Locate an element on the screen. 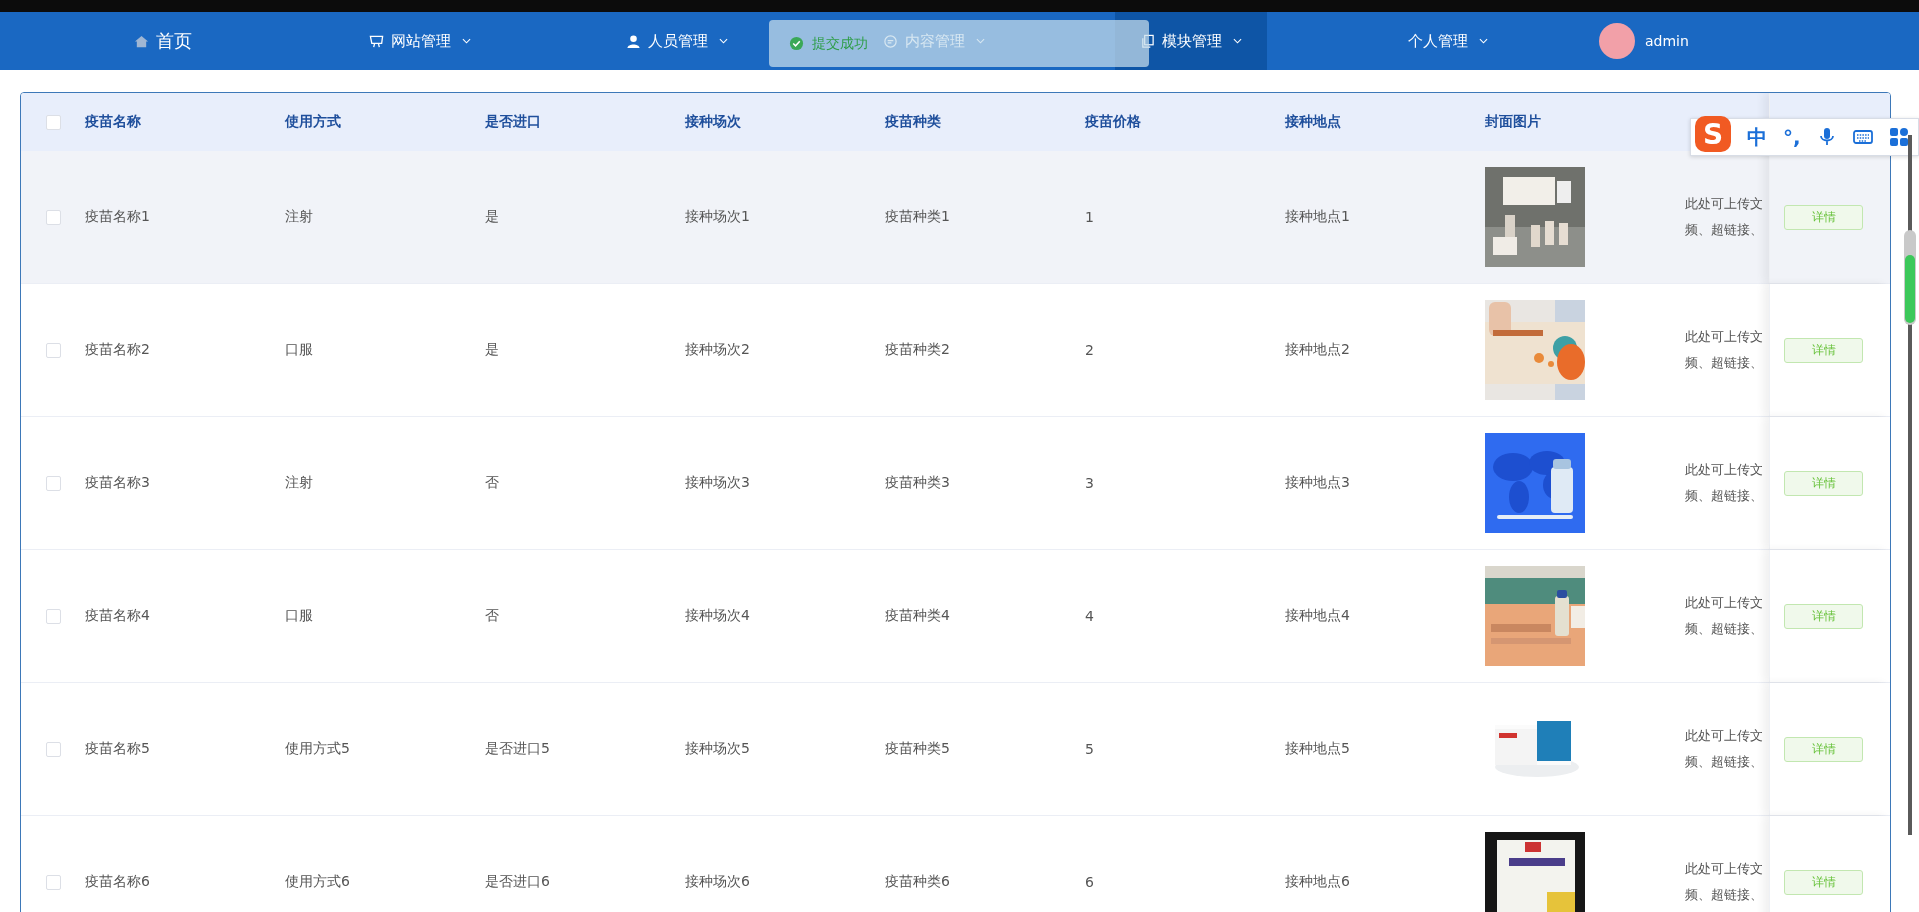 The height and width of the screenshot is (912, 1919). column-header: 疫苗名称 is located at coordinates (113, 122).